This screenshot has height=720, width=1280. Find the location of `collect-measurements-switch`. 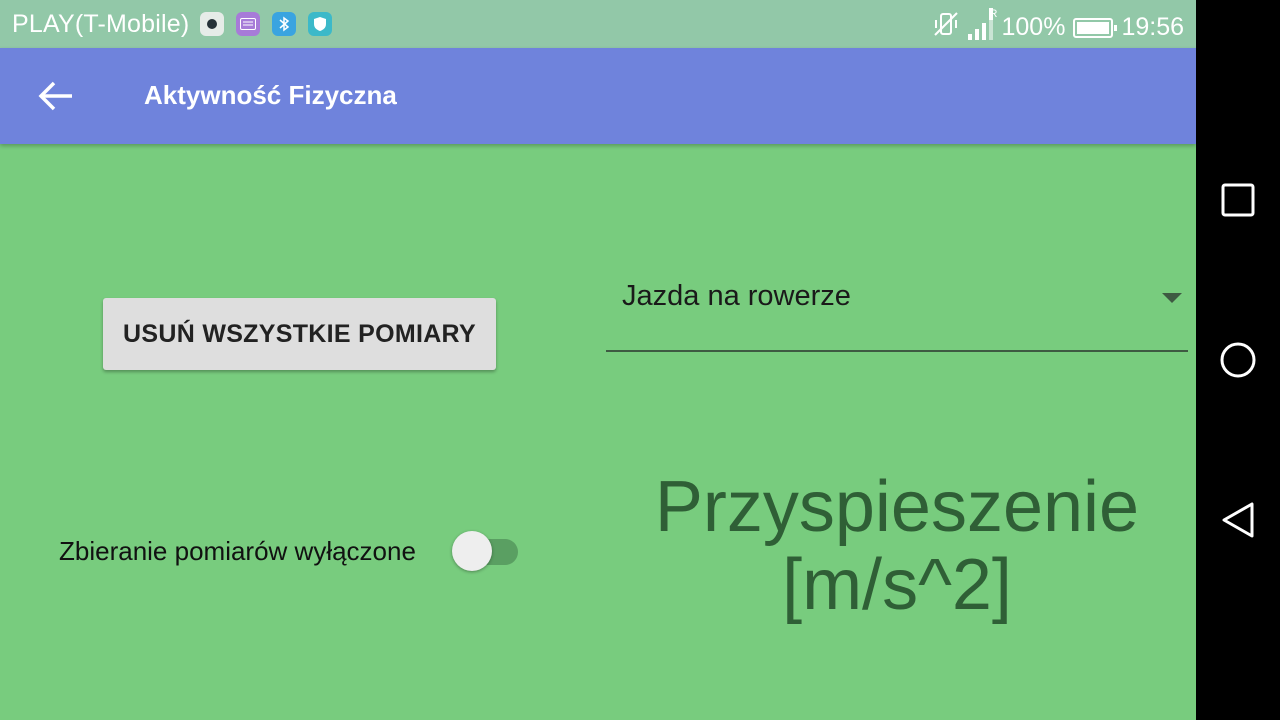

collect-measurements-switch is located at coordinates (485, 551).